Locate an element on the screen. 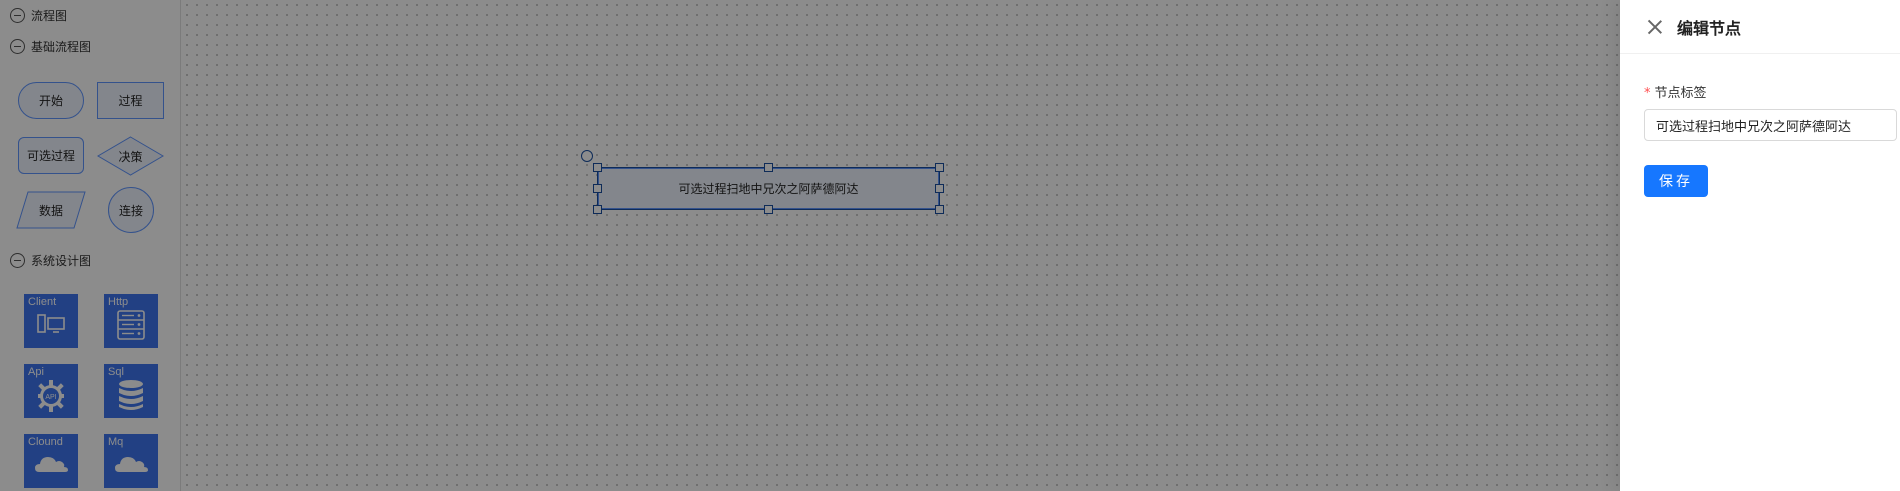 This screenshot has height=491, width=1900. edit-node-drawer: 编辑节点 *节点标签 保存 is located at coordinates (1760, 245).